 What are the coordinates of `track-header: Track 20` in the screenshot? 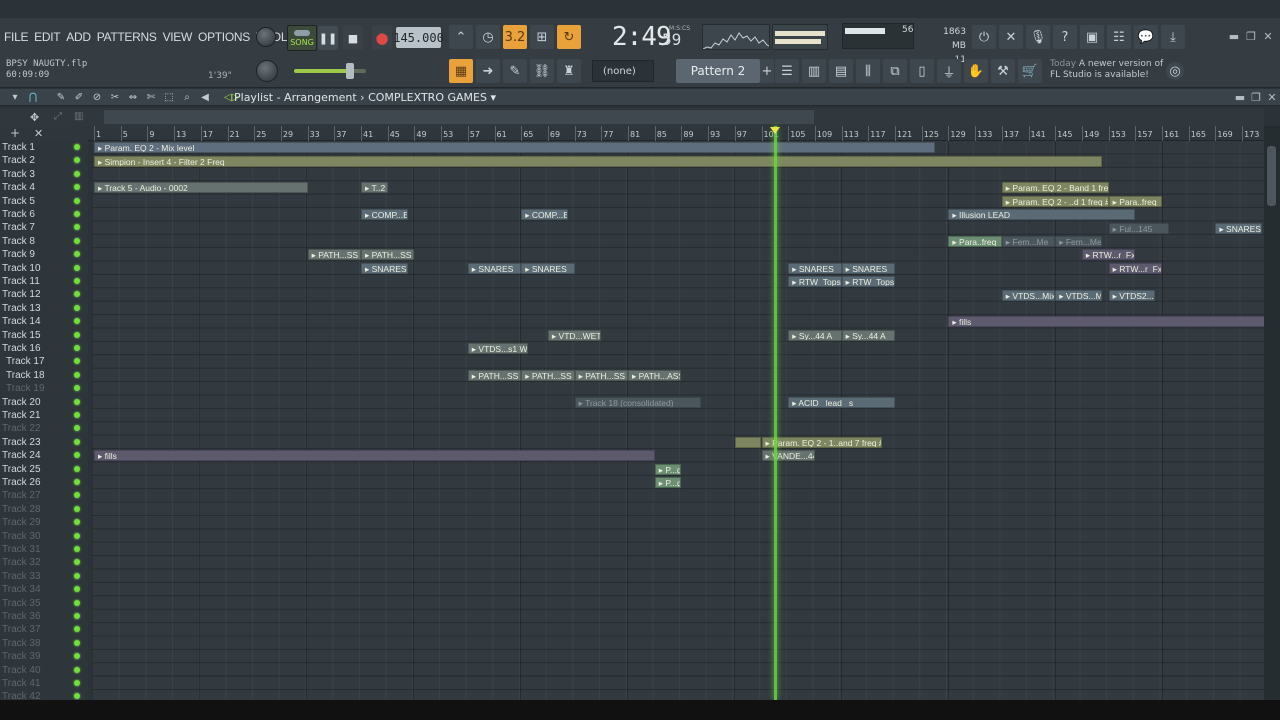 It's located at (44, 402).